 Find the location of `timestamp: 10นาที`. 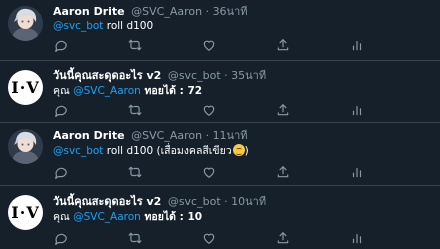

timestamp: 10นาที is located at coordinates (248, 201).